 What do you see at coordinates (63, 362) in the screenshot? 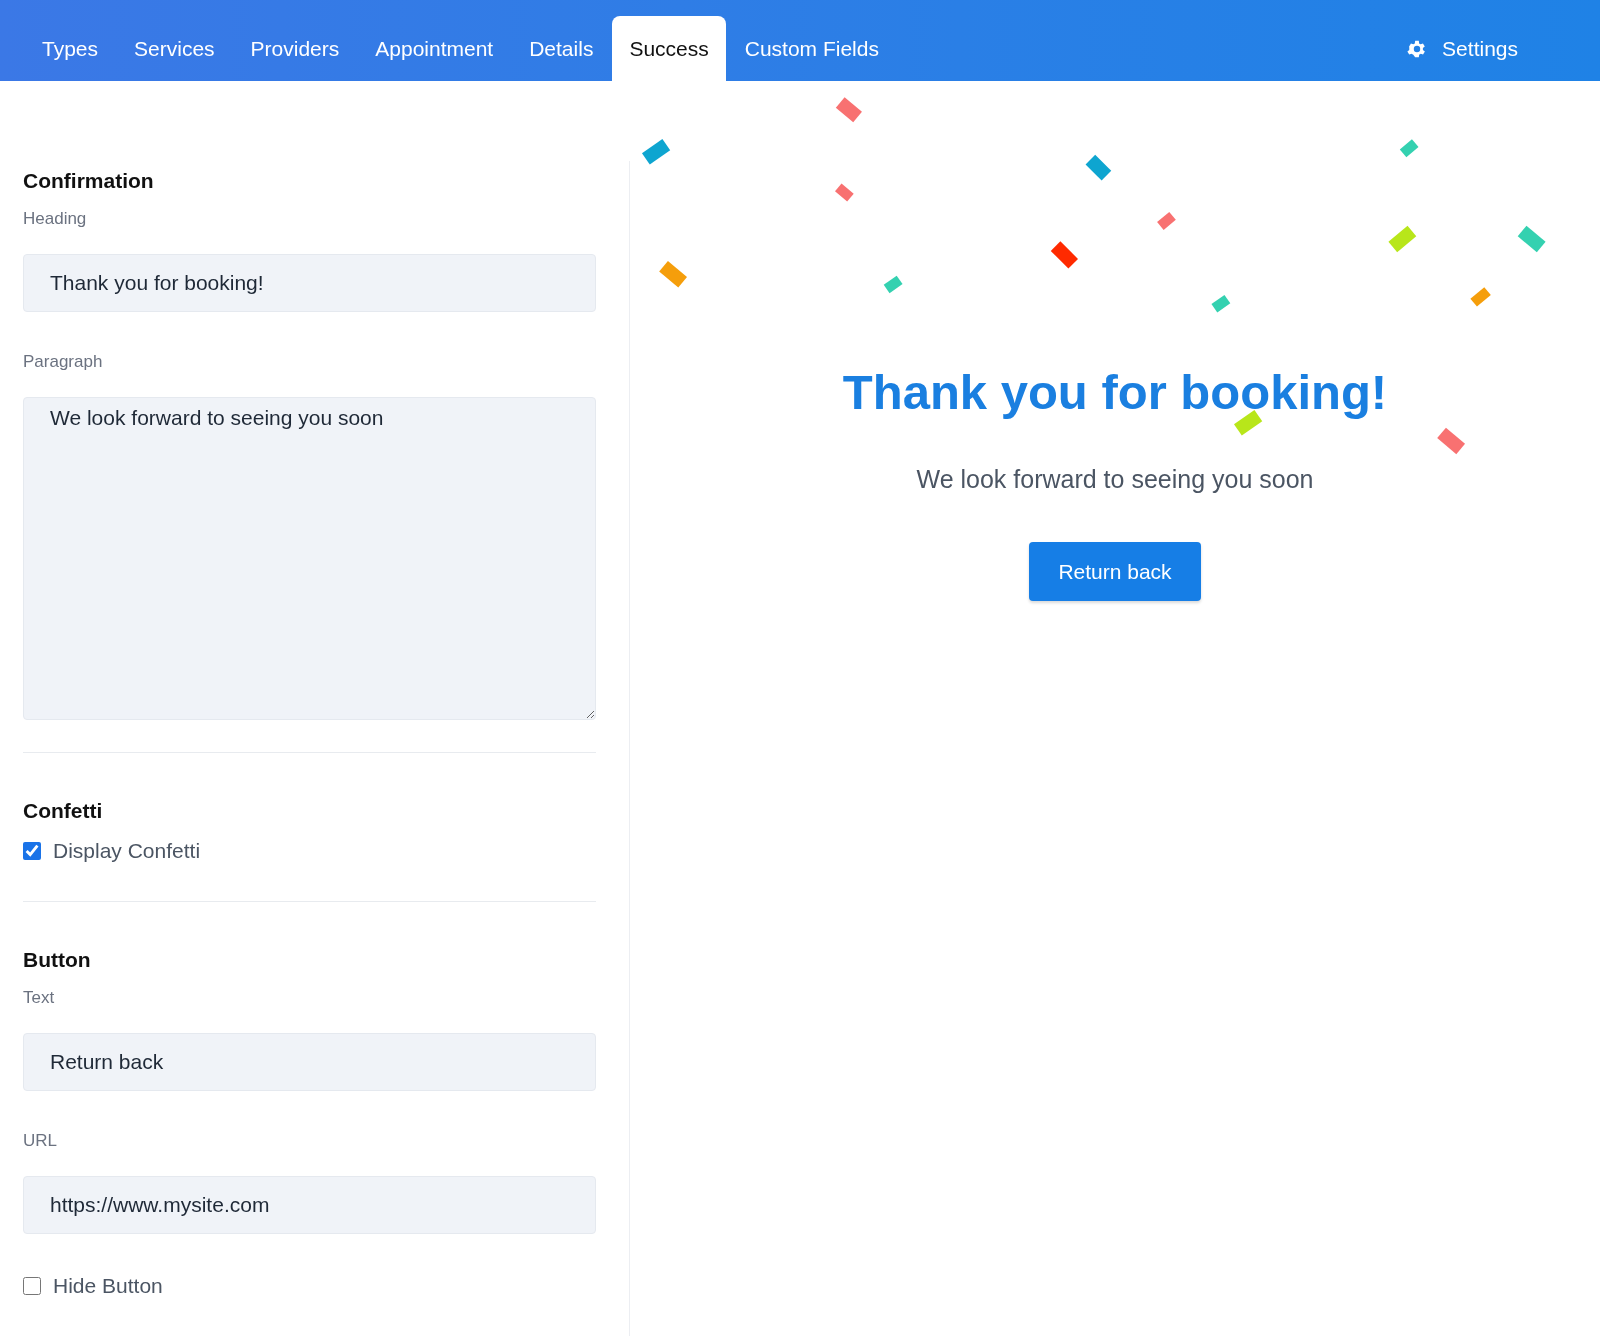
I see `field-label: Paragraph` at bounding box center [63, 362].